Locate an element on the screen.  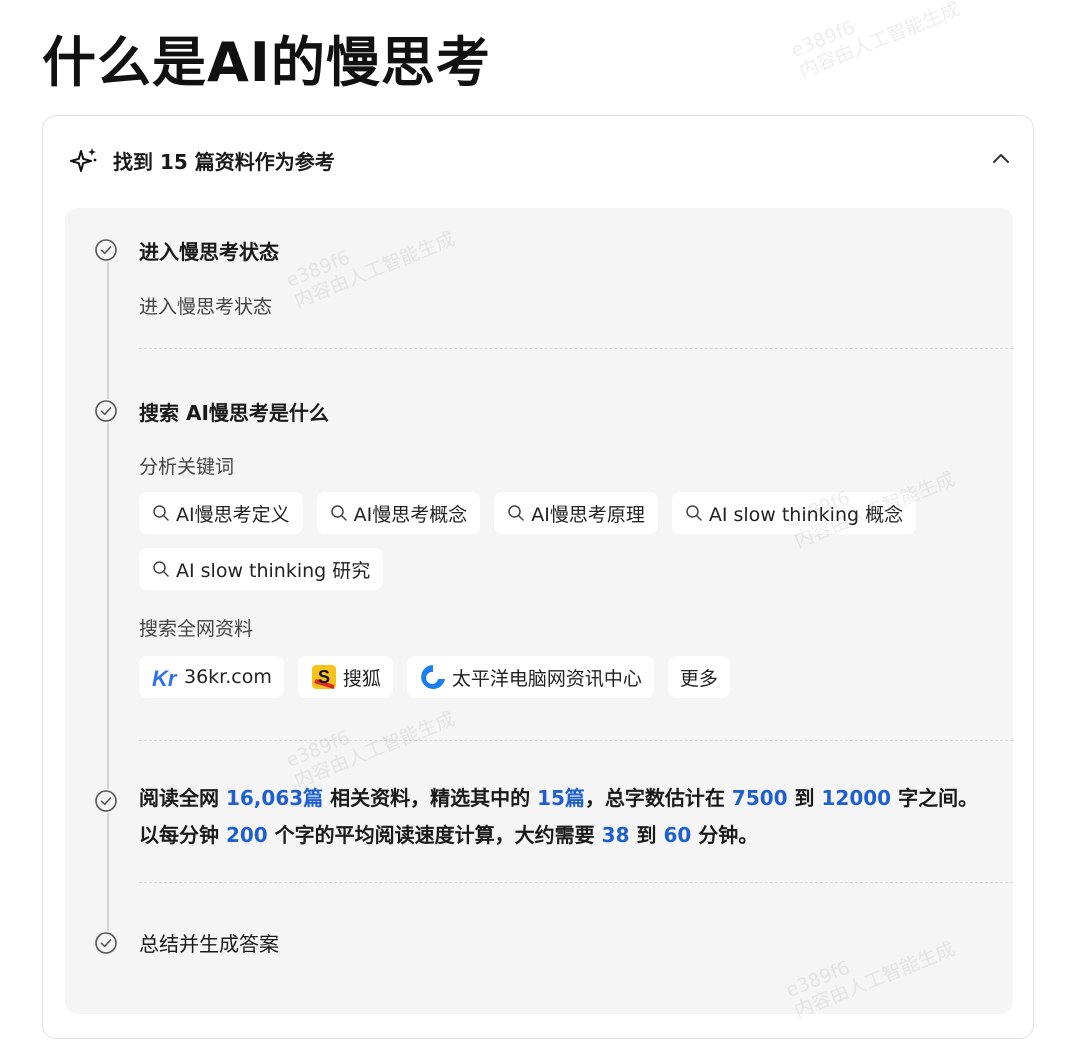
min-words: 7500 is located at coordinates (759, 798).